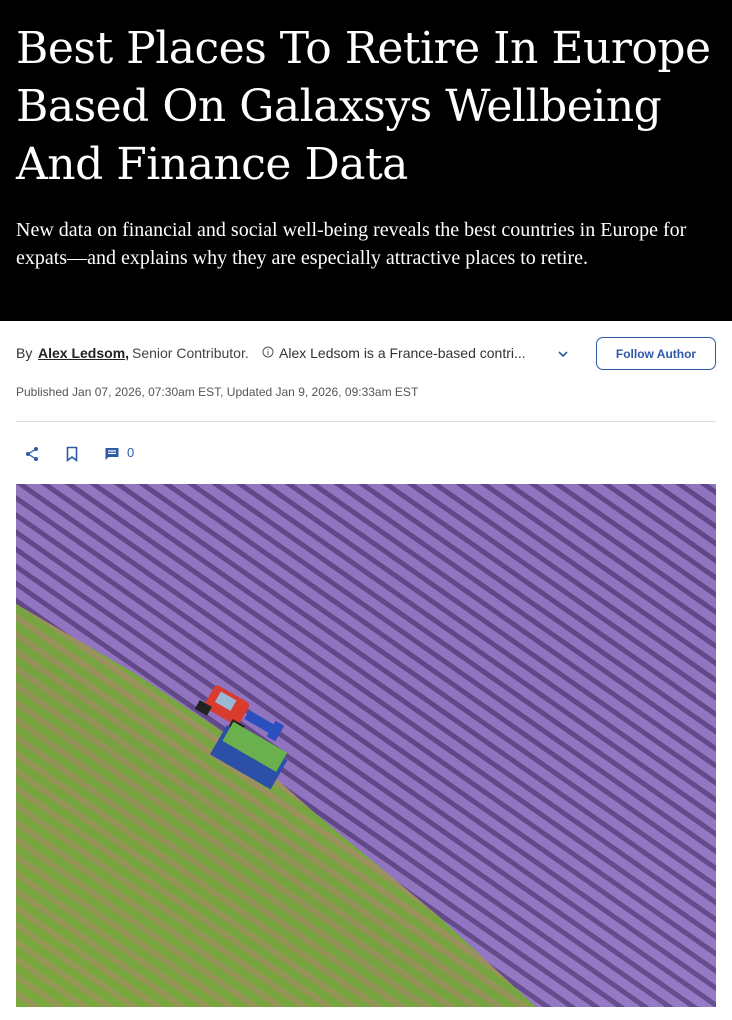 This screenshot has width=732, height=1020. What do you see at coordinates (268, 352) in the screenshot?
I see `info-icon` at bounding box center [268, 352].